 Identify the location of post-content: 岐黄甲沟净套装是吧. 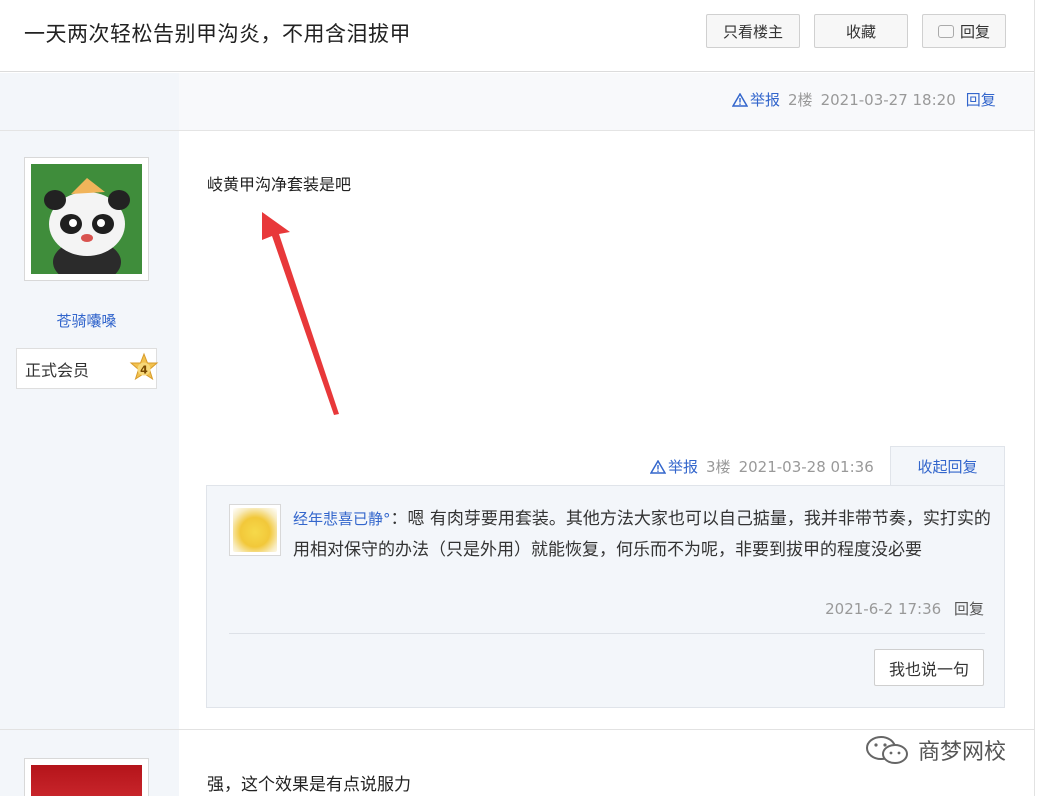
(279, 184).